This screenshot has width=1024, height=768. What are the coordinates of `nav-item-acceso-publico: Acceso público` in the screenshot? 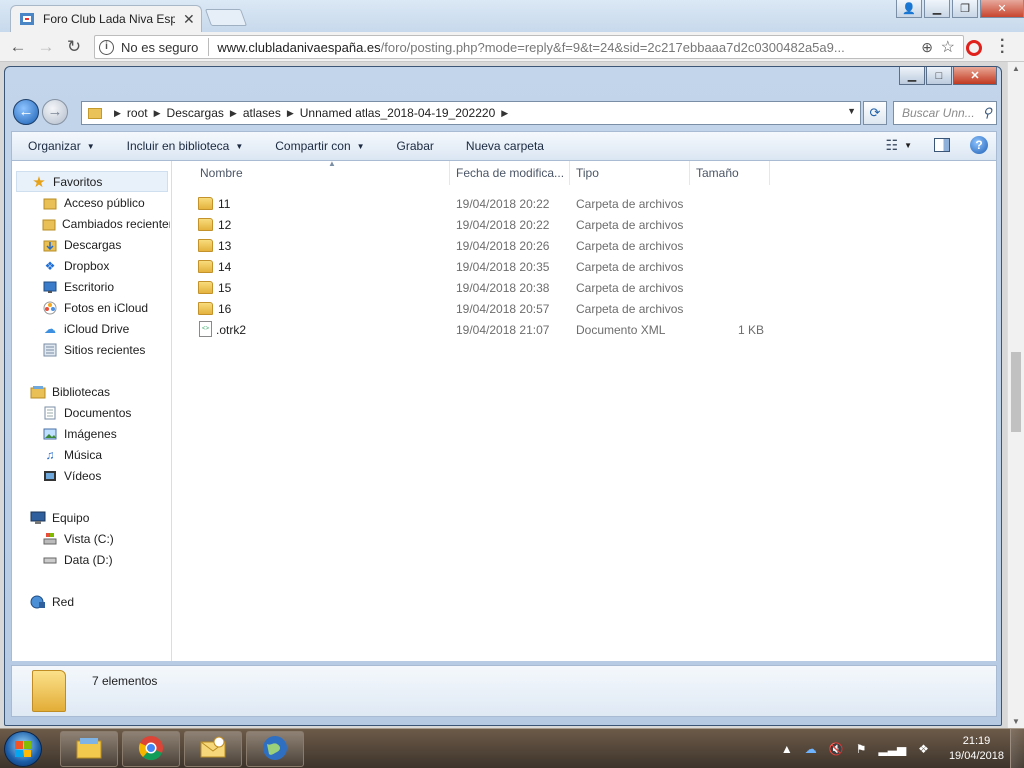 It's located at (93, 202).